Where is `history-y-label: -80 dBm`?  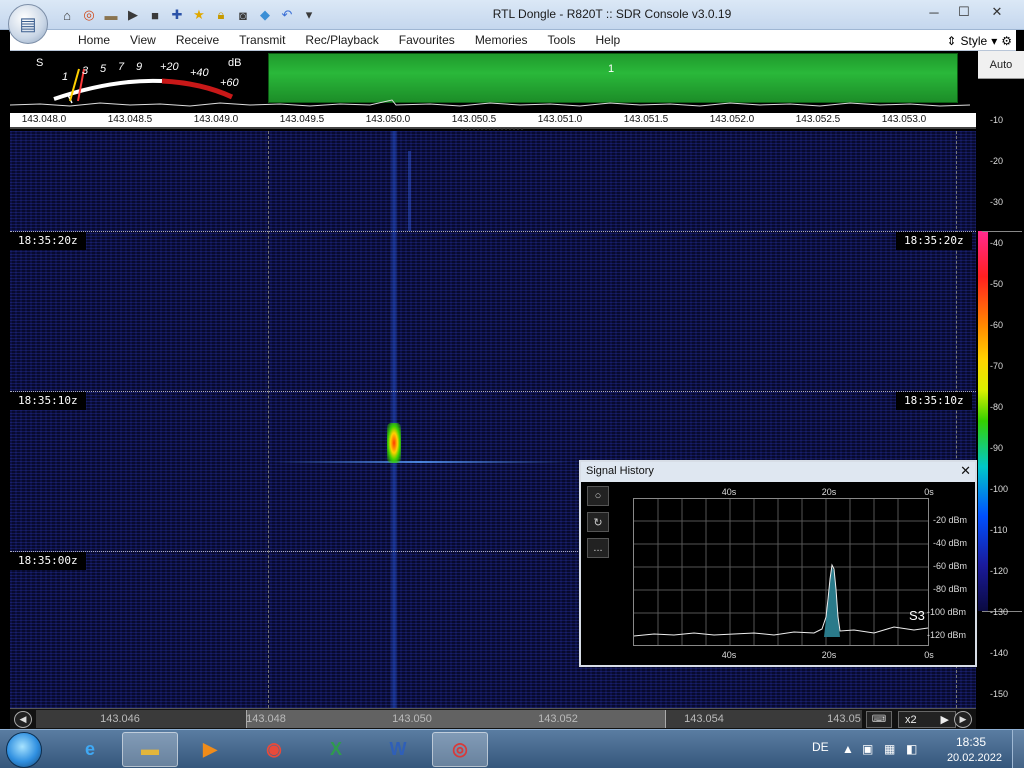
history-y-label: -80 dBm is located at coordinates (950, 589).